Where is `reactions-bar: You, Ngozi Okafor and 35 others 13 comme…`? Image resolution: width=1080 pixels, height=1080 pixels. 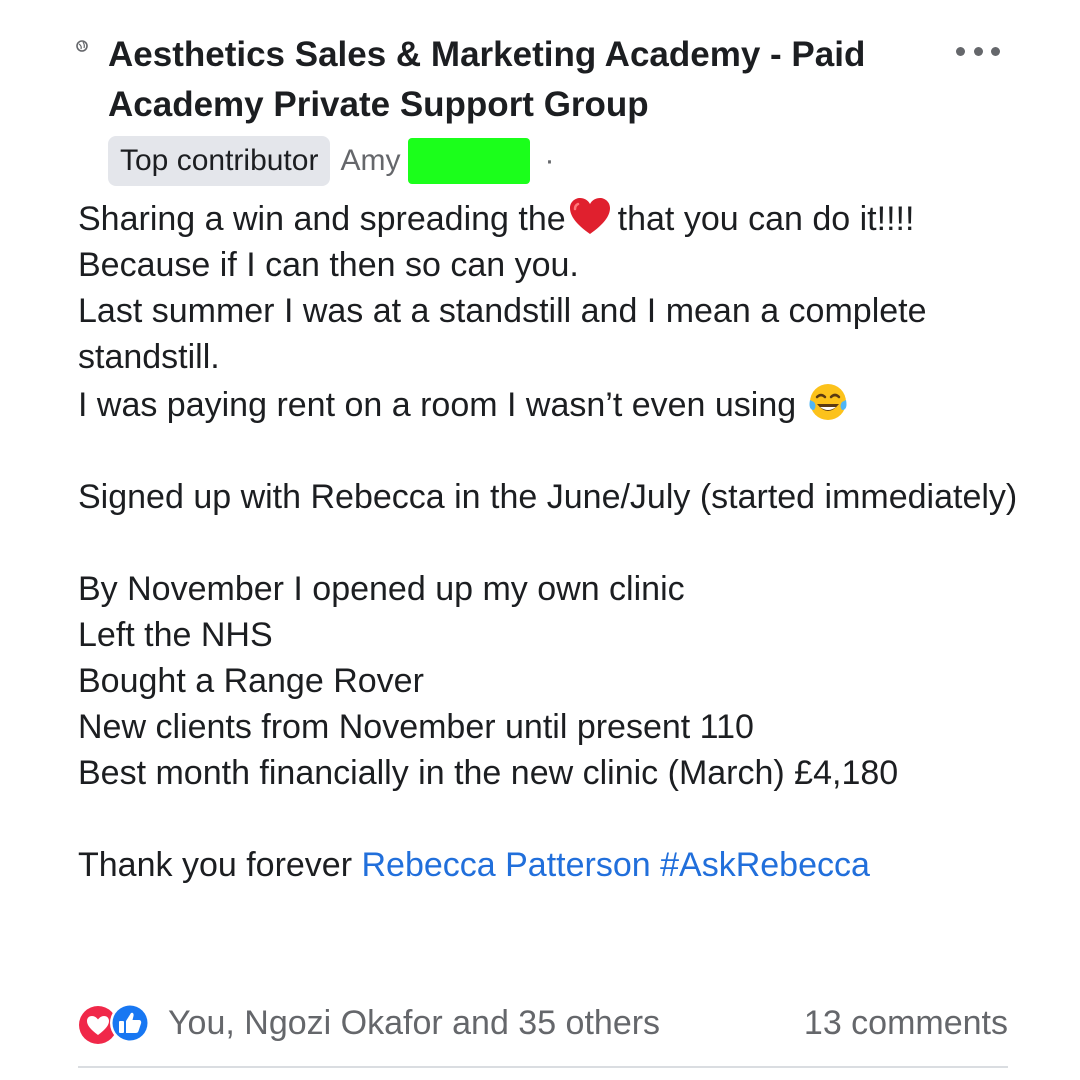 reactions-bar: You, Ngozi Okafor and 35 others 13 comme… is located at coordinates (543, 1023).